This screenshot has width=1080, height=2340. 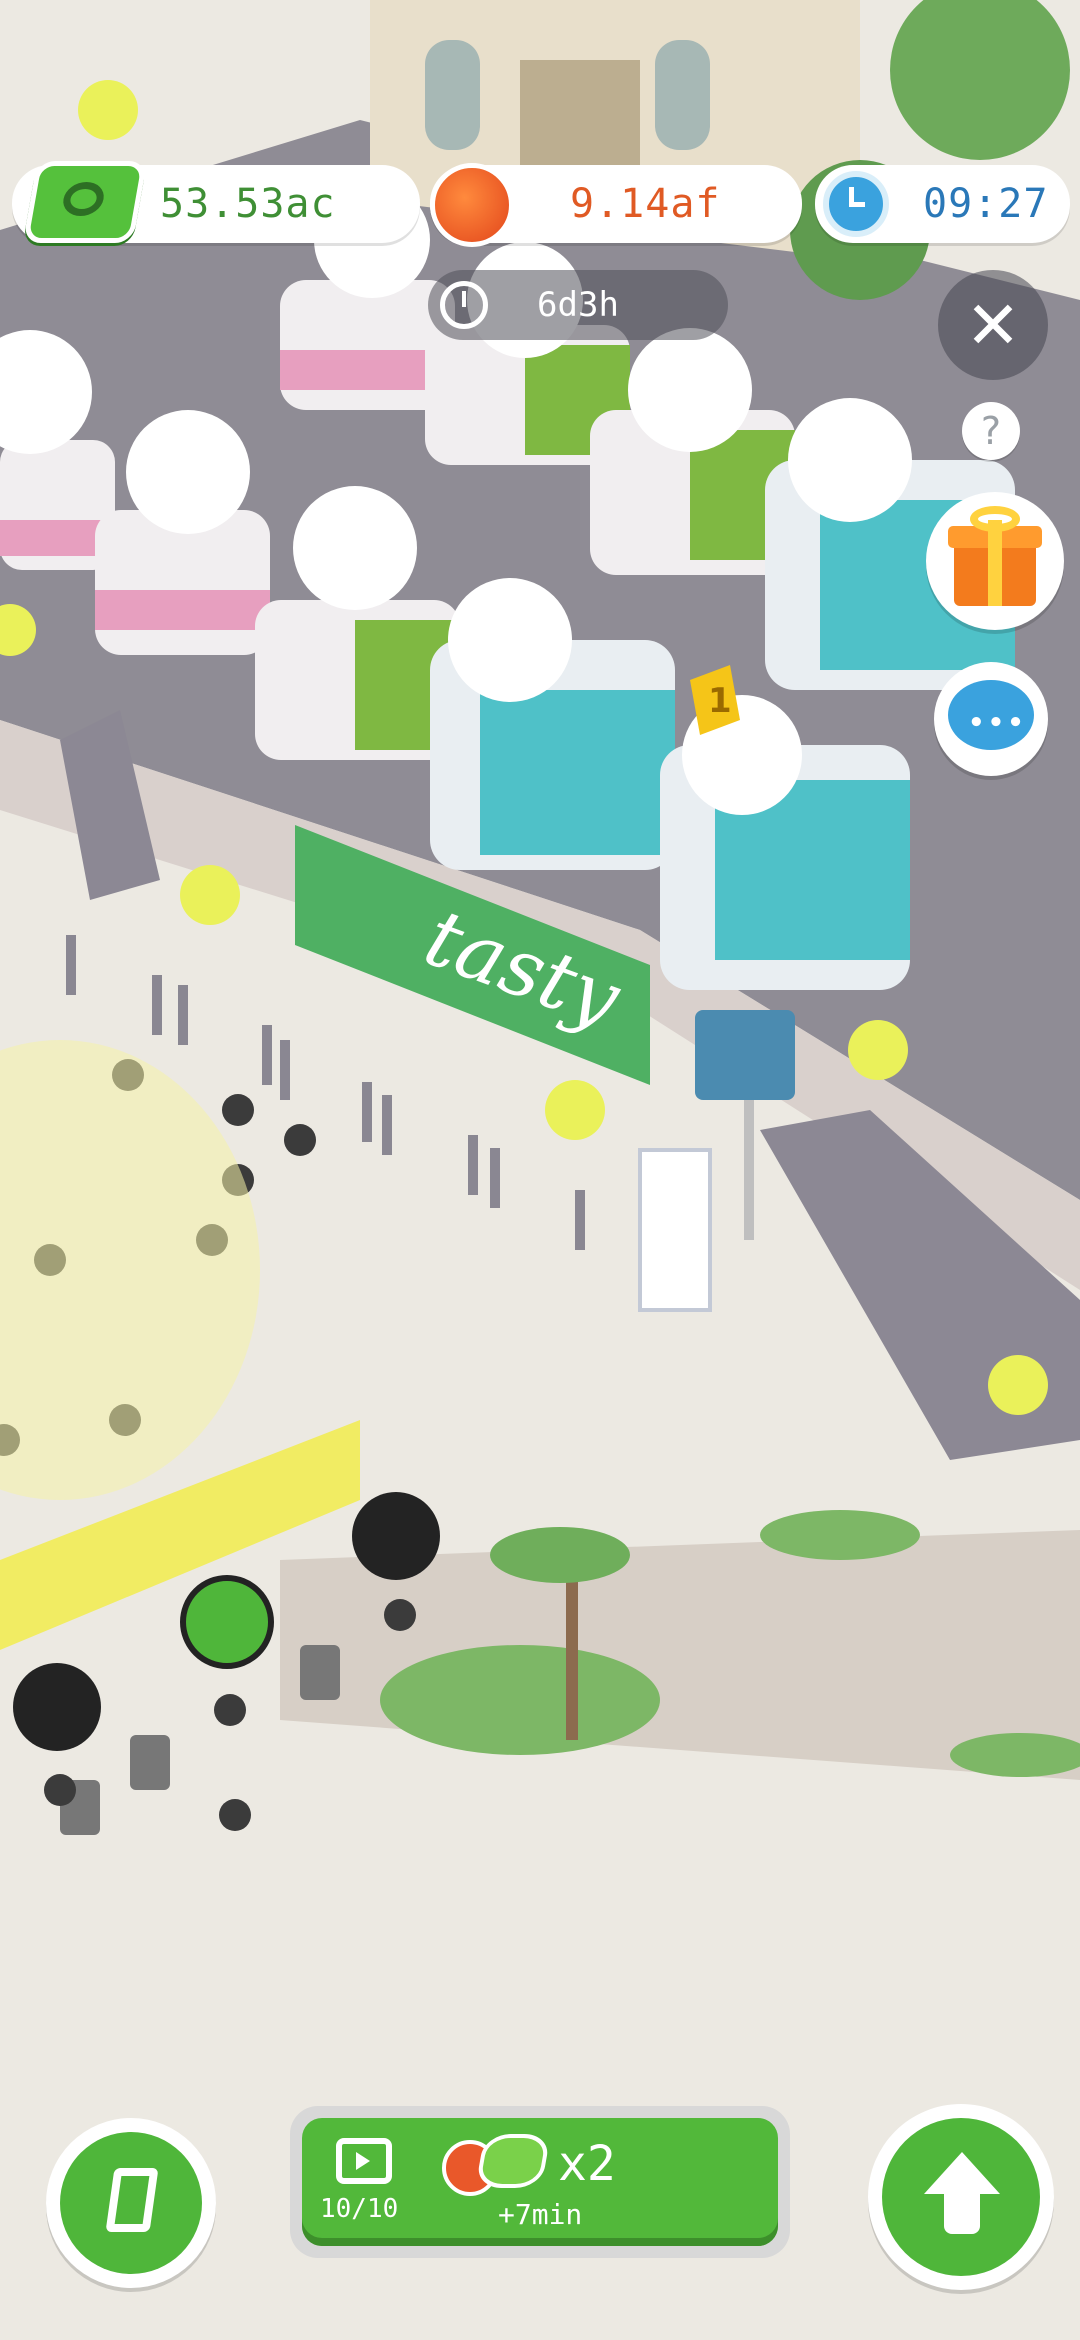 I want to click on palm-tree, so click(x=572, y=1650).